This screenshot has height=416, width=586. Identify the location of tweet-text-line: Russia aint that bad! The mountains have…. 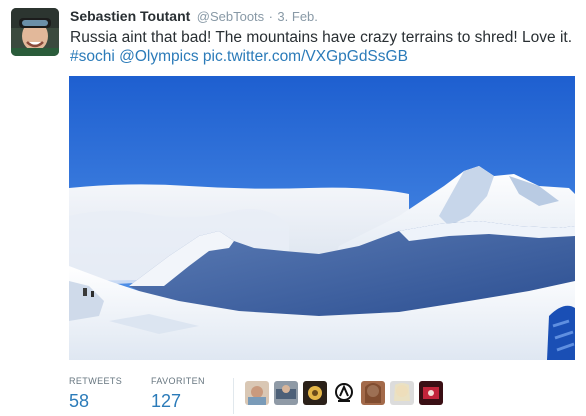
(321, 37).